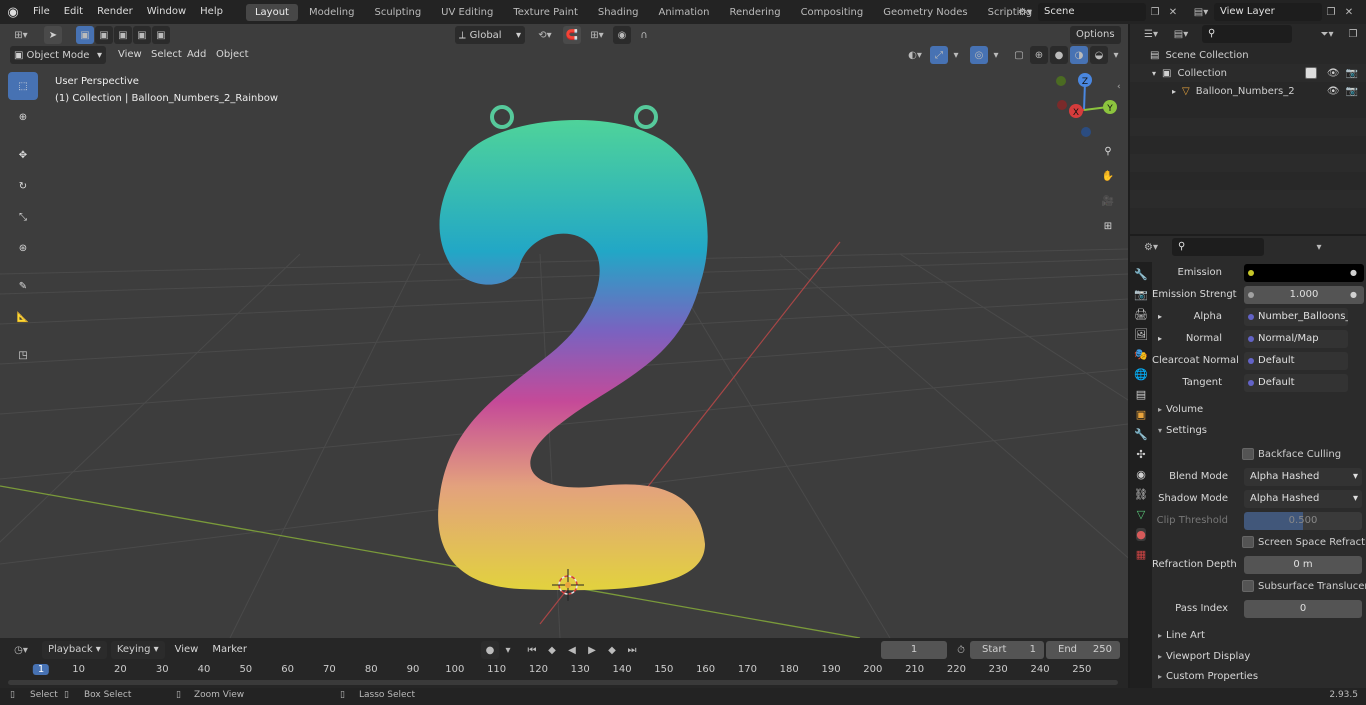 The height and width of the screenshot is (705, 1366). What do you see at coordinates (1108, 226) in the screenshot?
I see `perspective-grid-icon: ⊞` at bounding box center [1108, 226].